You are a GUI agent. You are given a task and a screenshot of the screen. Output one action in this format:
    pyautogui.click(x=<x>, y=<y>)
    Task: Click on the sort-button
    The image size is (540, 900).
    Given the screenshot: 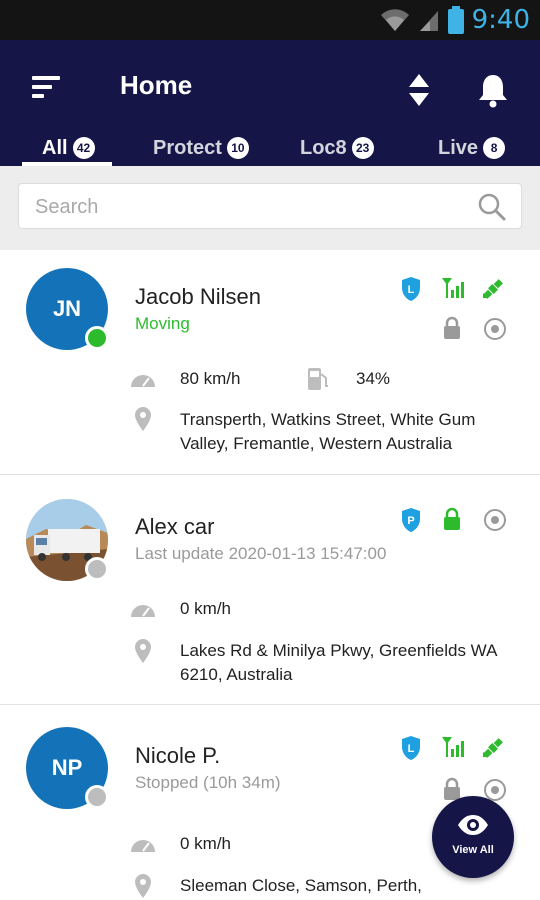 What is the action you would take?
    pyautogui.click(x=419, y=90)
    